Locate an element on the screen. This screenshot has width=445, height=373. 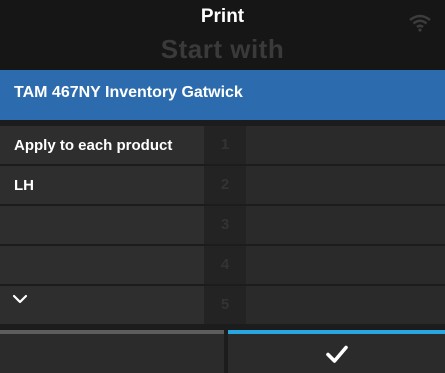
list-item-number: 1 is located at coordinates (225, 144).